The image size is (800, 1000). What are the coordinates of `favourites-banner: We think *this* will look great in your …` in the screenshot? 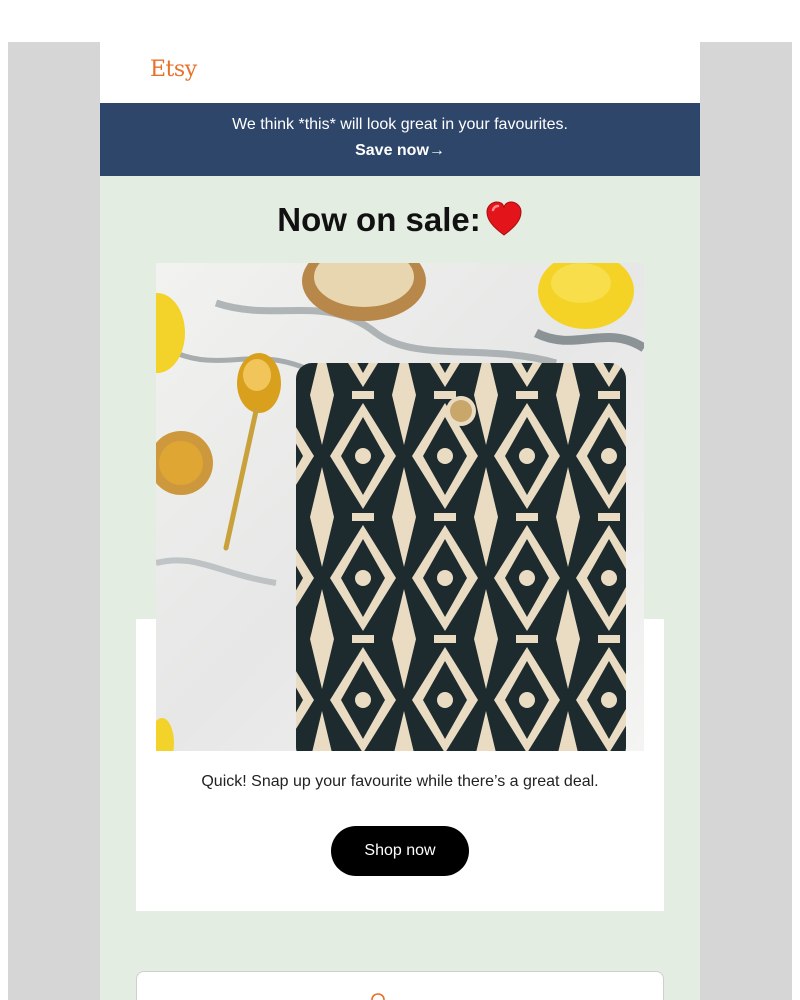 It's located at (400, 139).